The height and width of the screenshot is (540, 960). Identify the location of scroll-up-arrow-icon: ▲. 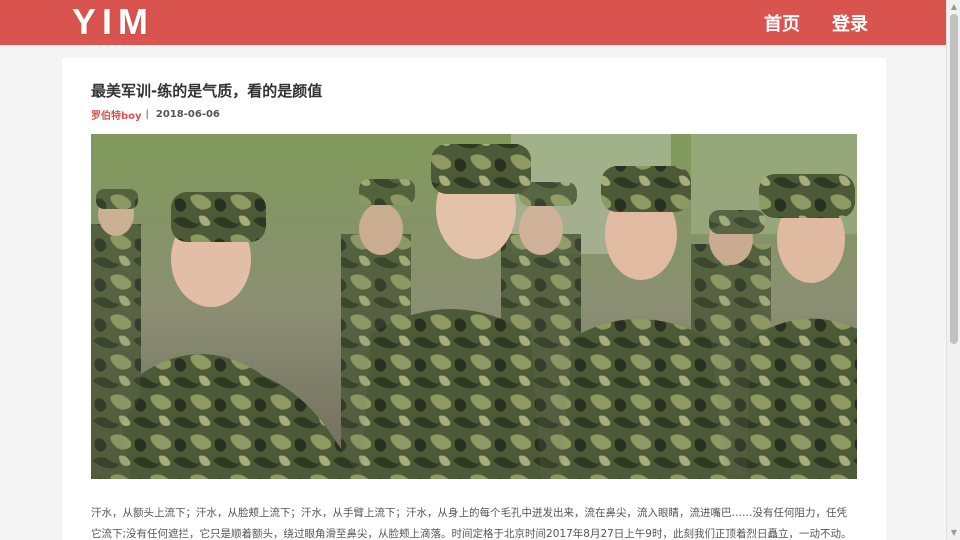
(954, 7).